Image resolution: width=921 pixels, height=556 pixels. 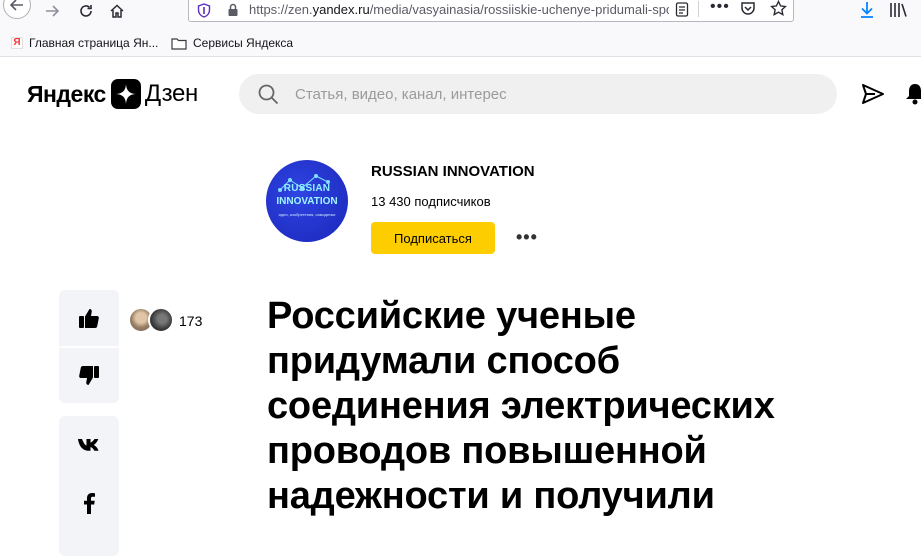 I want to click on yandex-zen-logo: Яндекс Дзен, so click(x=112, y=94).